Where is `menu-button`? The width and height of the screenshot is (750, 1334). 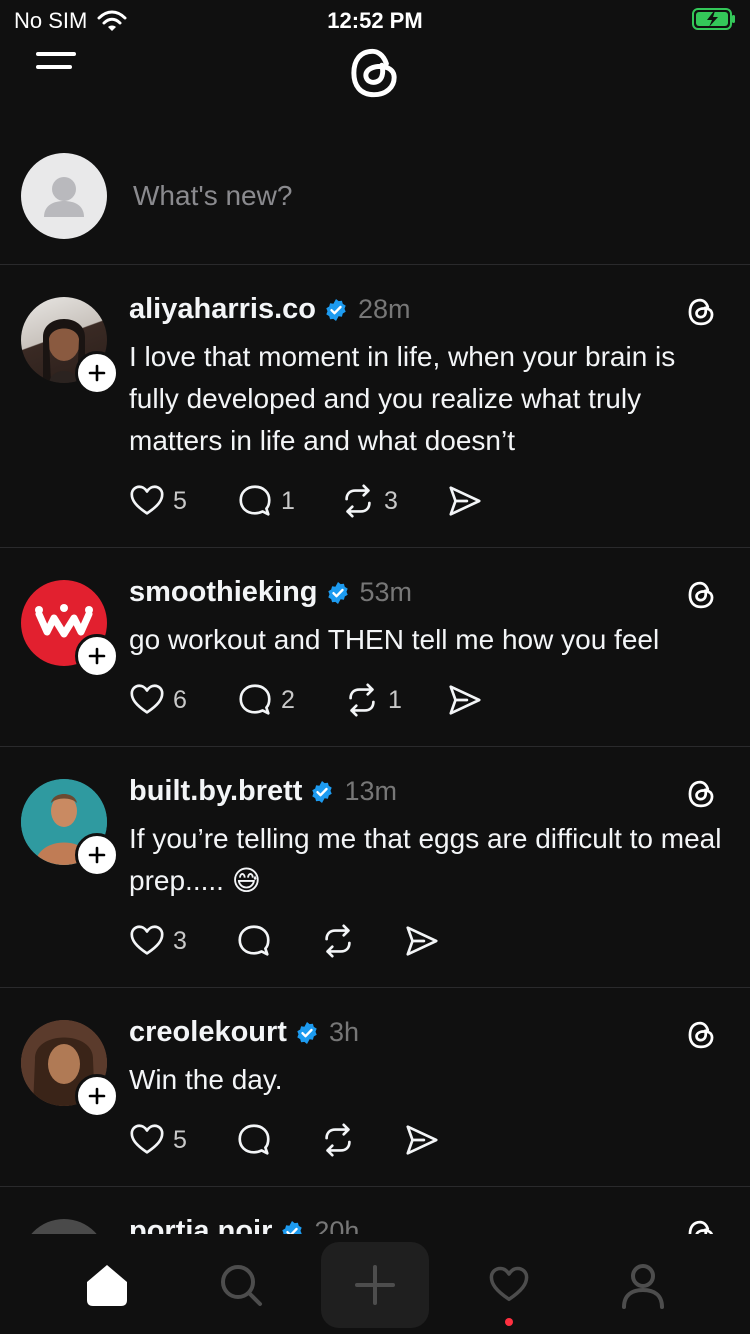
menu-button is located at coordinates (56, 69).